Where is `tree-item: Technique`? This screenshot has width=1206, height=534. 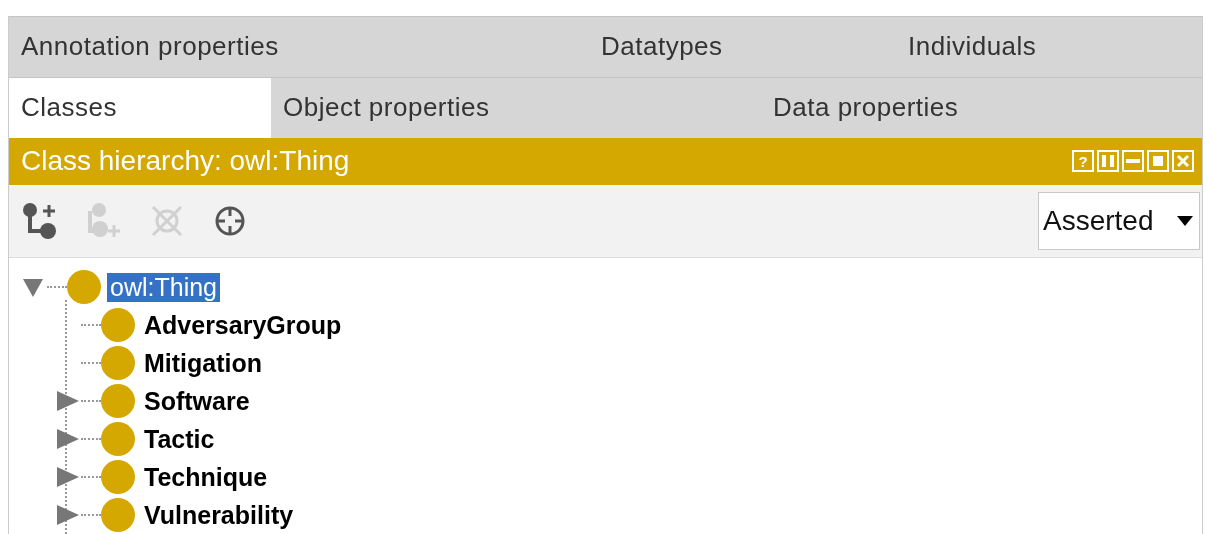
tree-item: Technique is located at coordinates (206, 477).